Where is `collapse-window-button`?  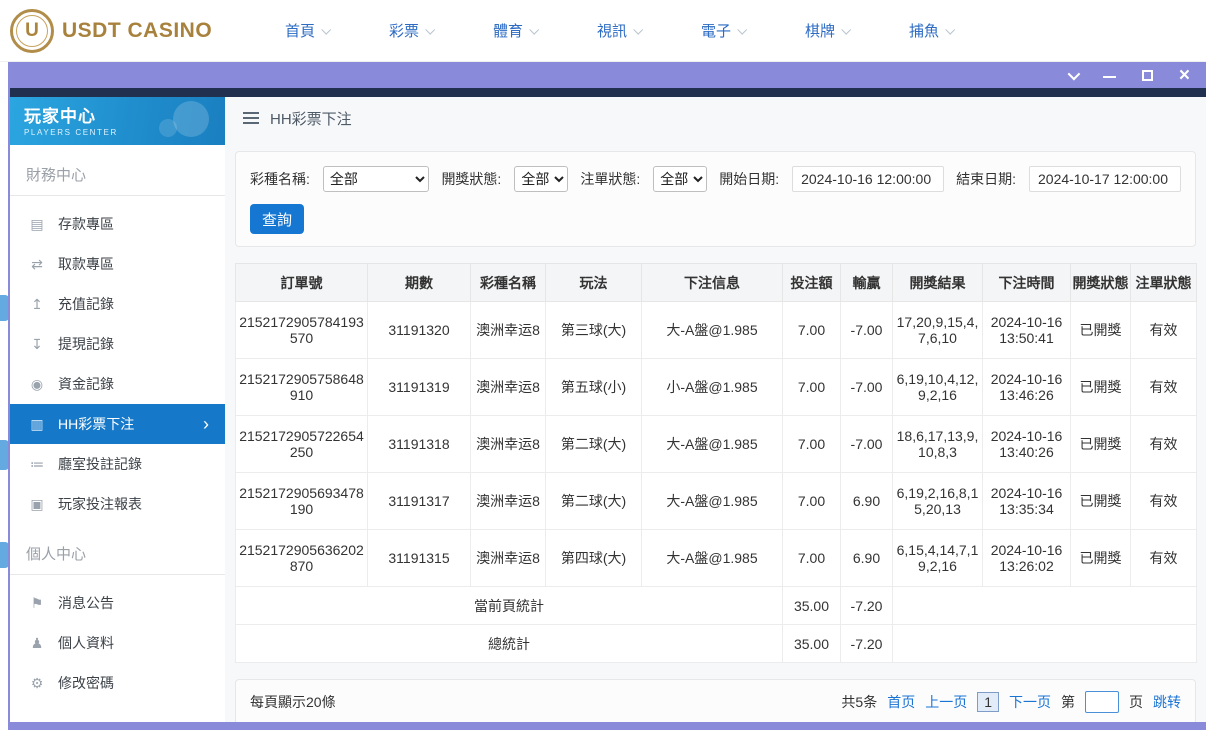 collapse-window-button is located at coordinates (1074, 73).